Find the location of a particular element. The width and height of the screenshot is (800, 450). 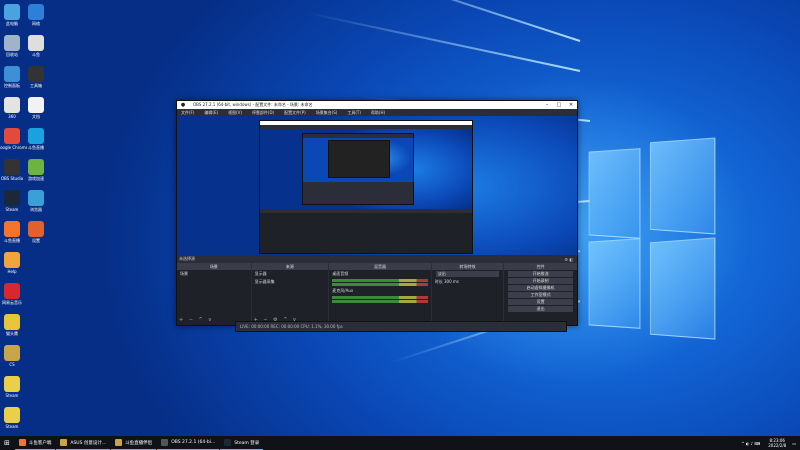

desktop-icon: 浏览器 is located at coordinates (36, 201).